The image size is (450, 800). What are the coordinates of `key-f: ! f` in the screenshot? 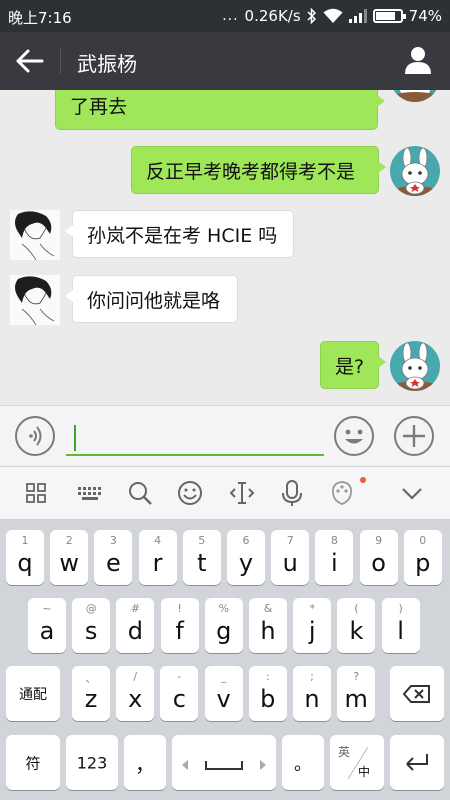 It's located at (179, 625).